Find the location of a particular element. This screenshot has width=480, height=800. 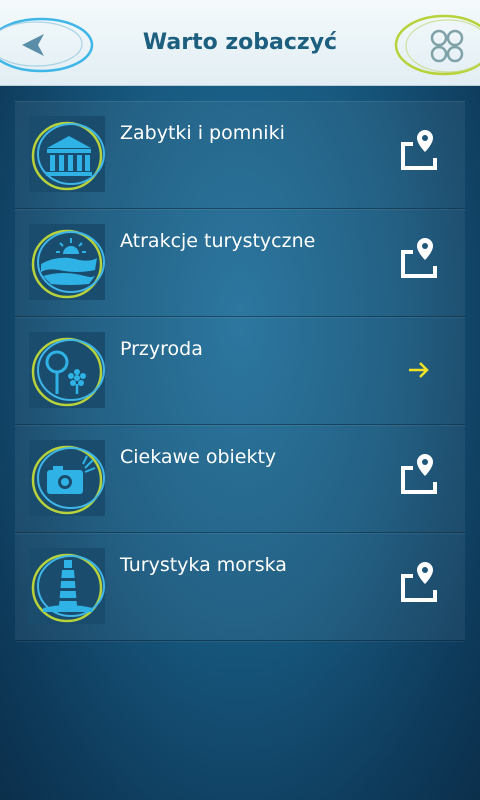

tree-flower-icon is located at coordinates (67, 370).